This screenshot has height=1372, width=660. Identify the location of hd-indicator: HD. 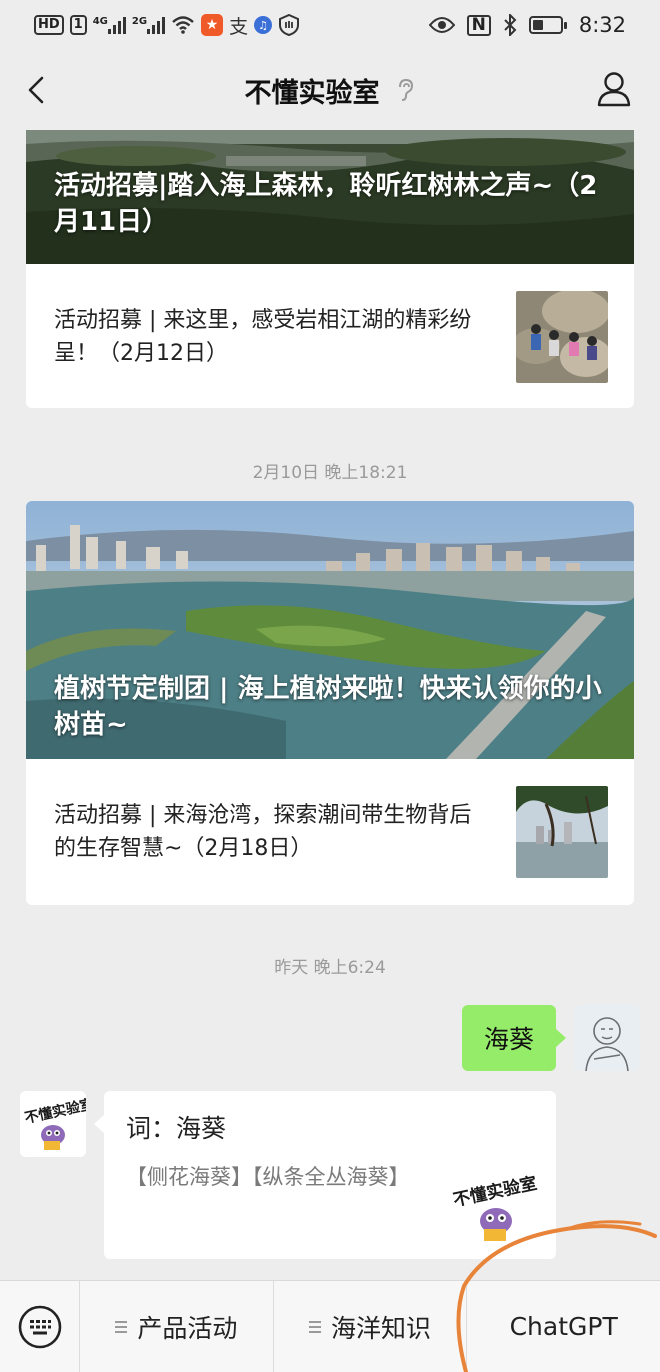
(49, 25).